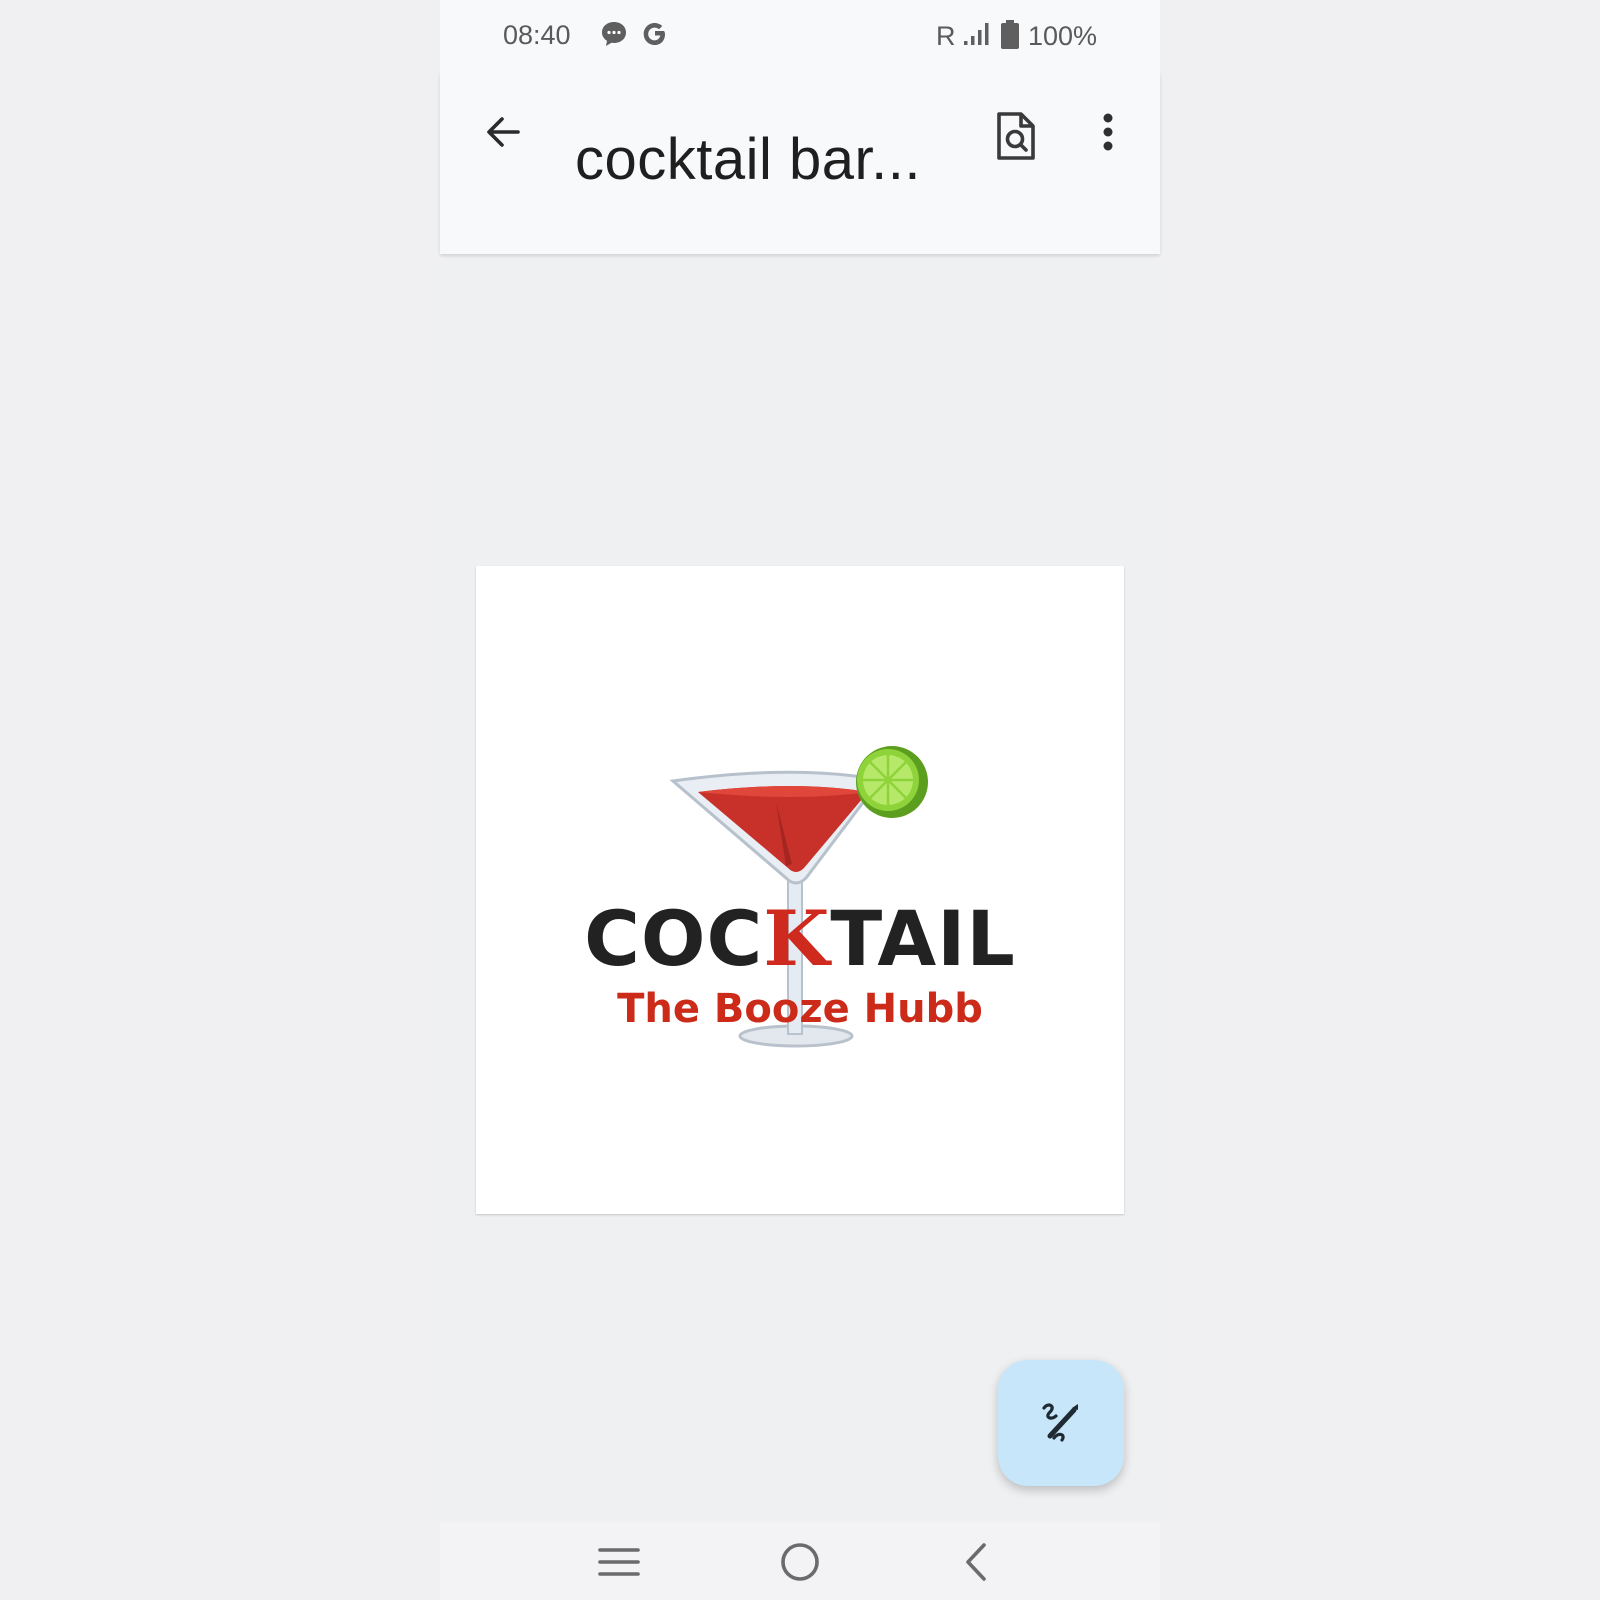  I want to click on battery-icon, so click(1010, 37).